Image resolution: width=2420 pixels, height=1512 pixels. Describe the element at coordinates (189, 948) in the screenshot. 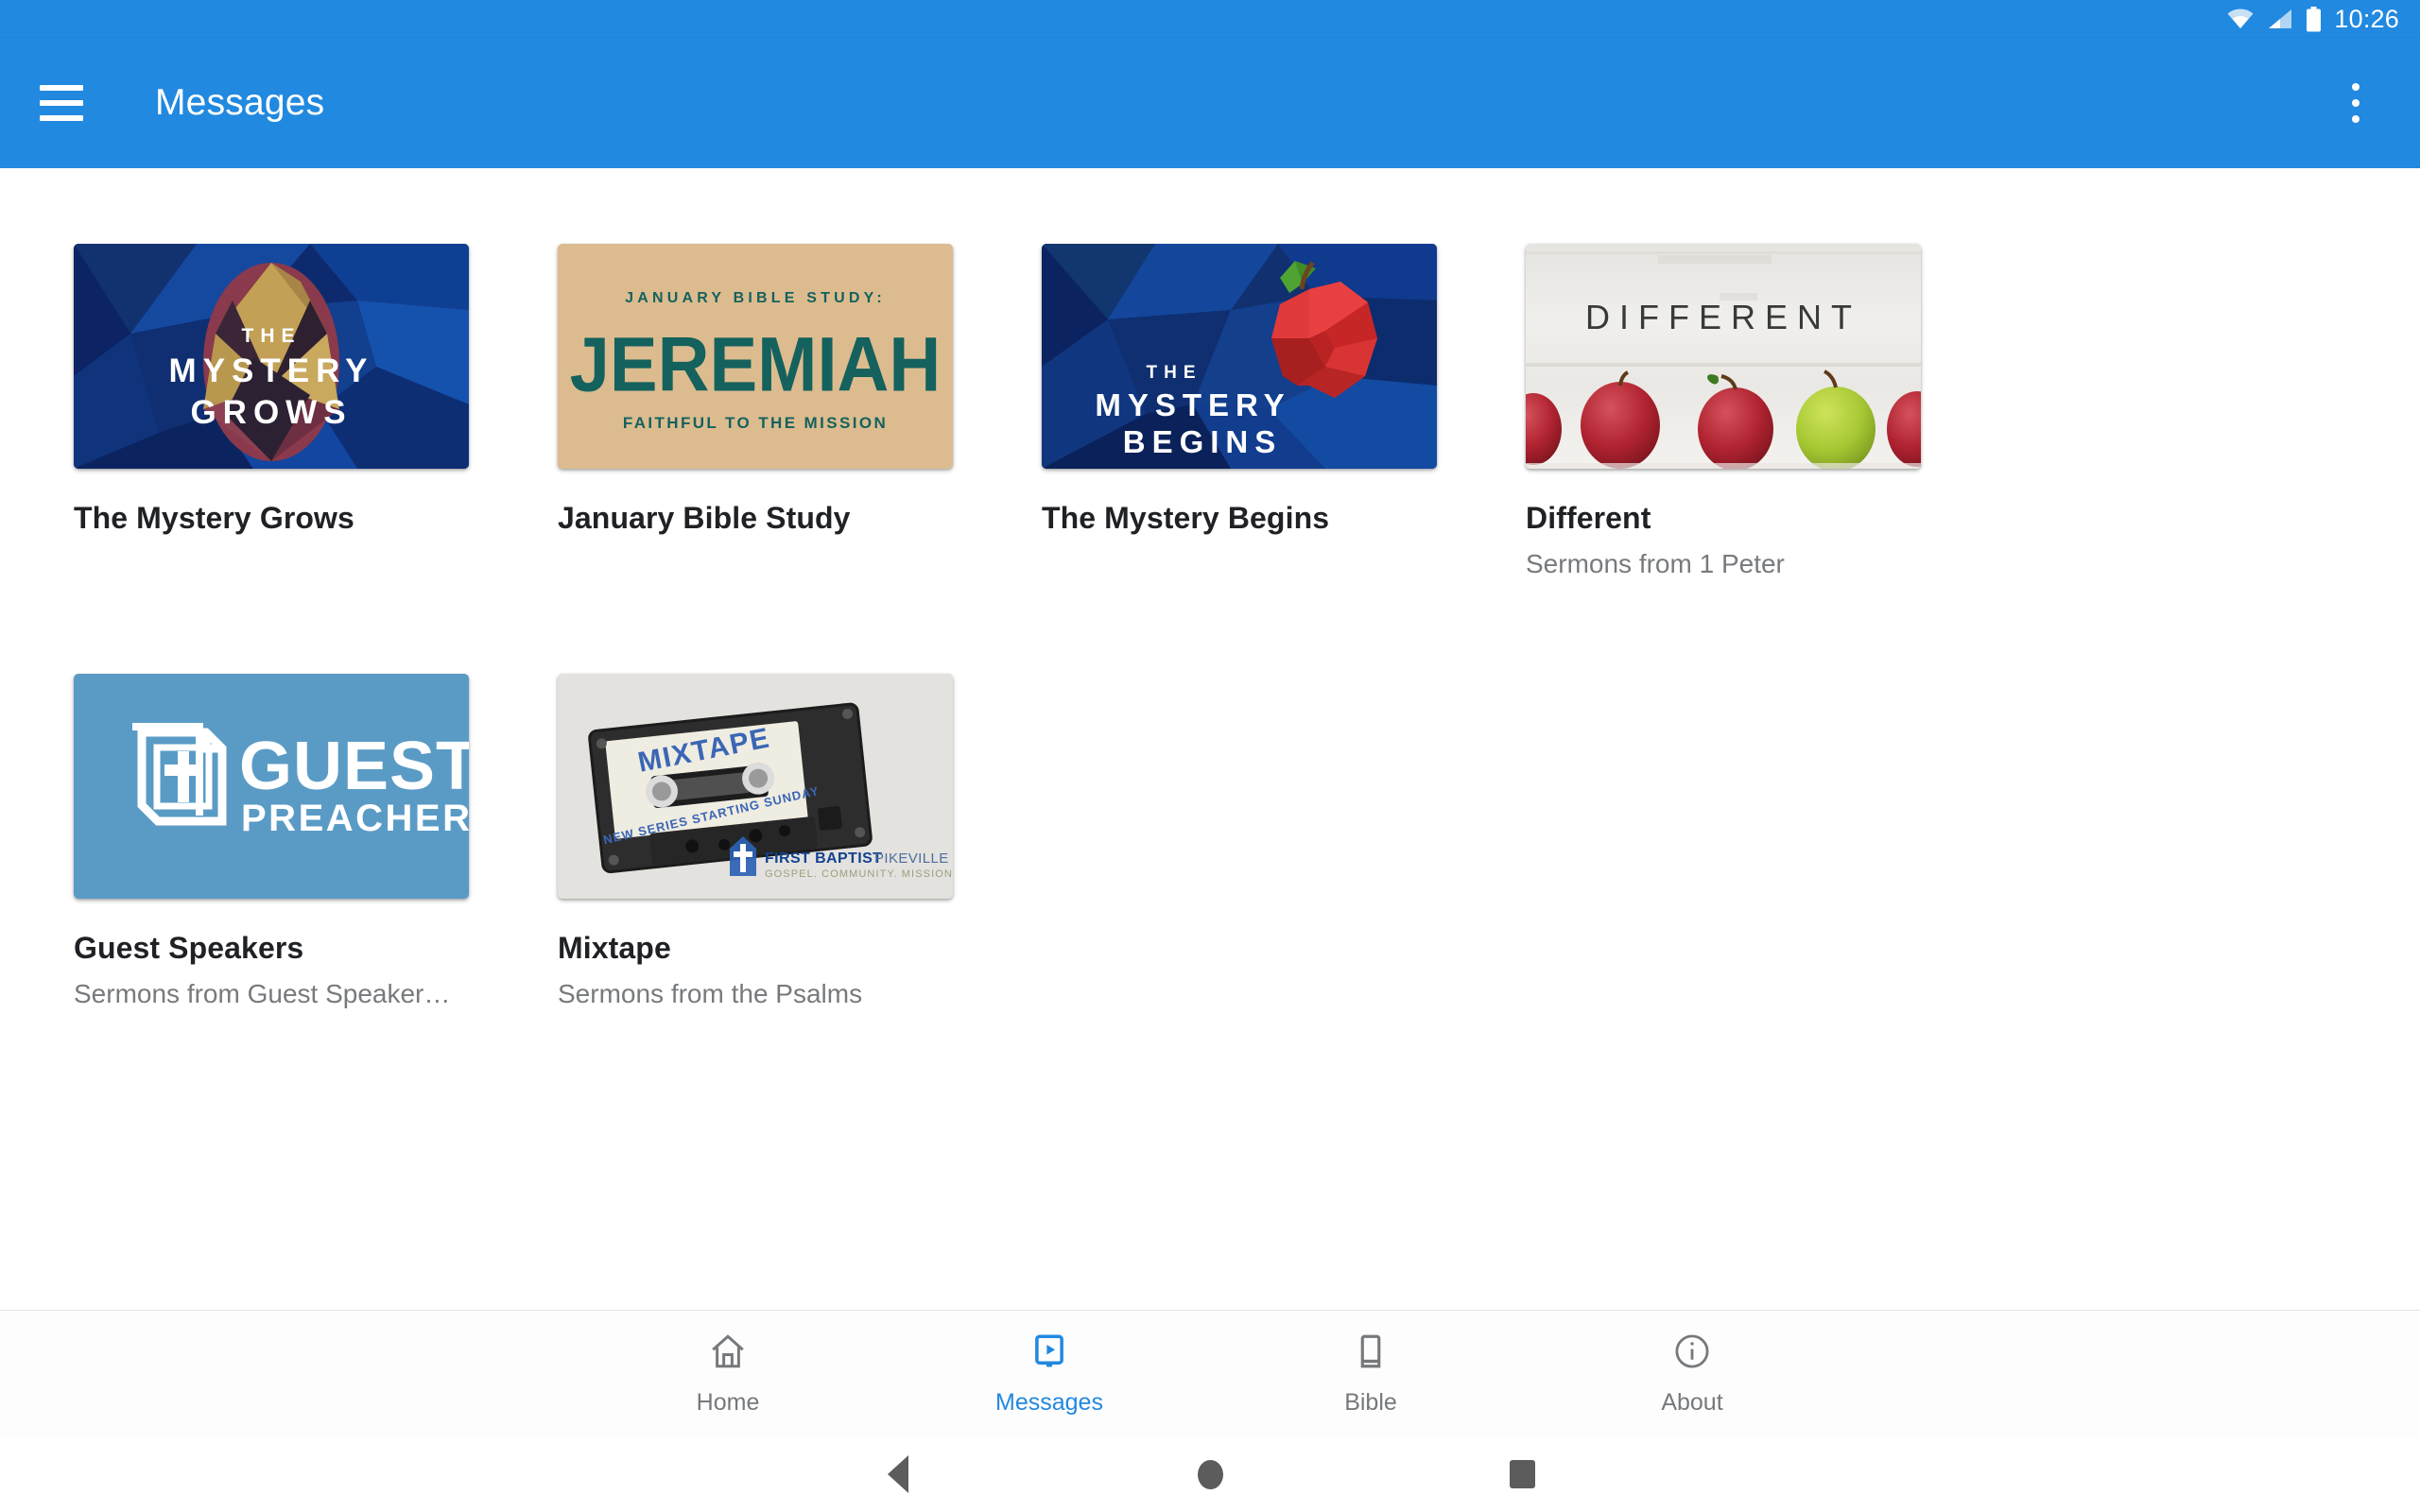

I see `series-title: Guest Speakers` at that location.